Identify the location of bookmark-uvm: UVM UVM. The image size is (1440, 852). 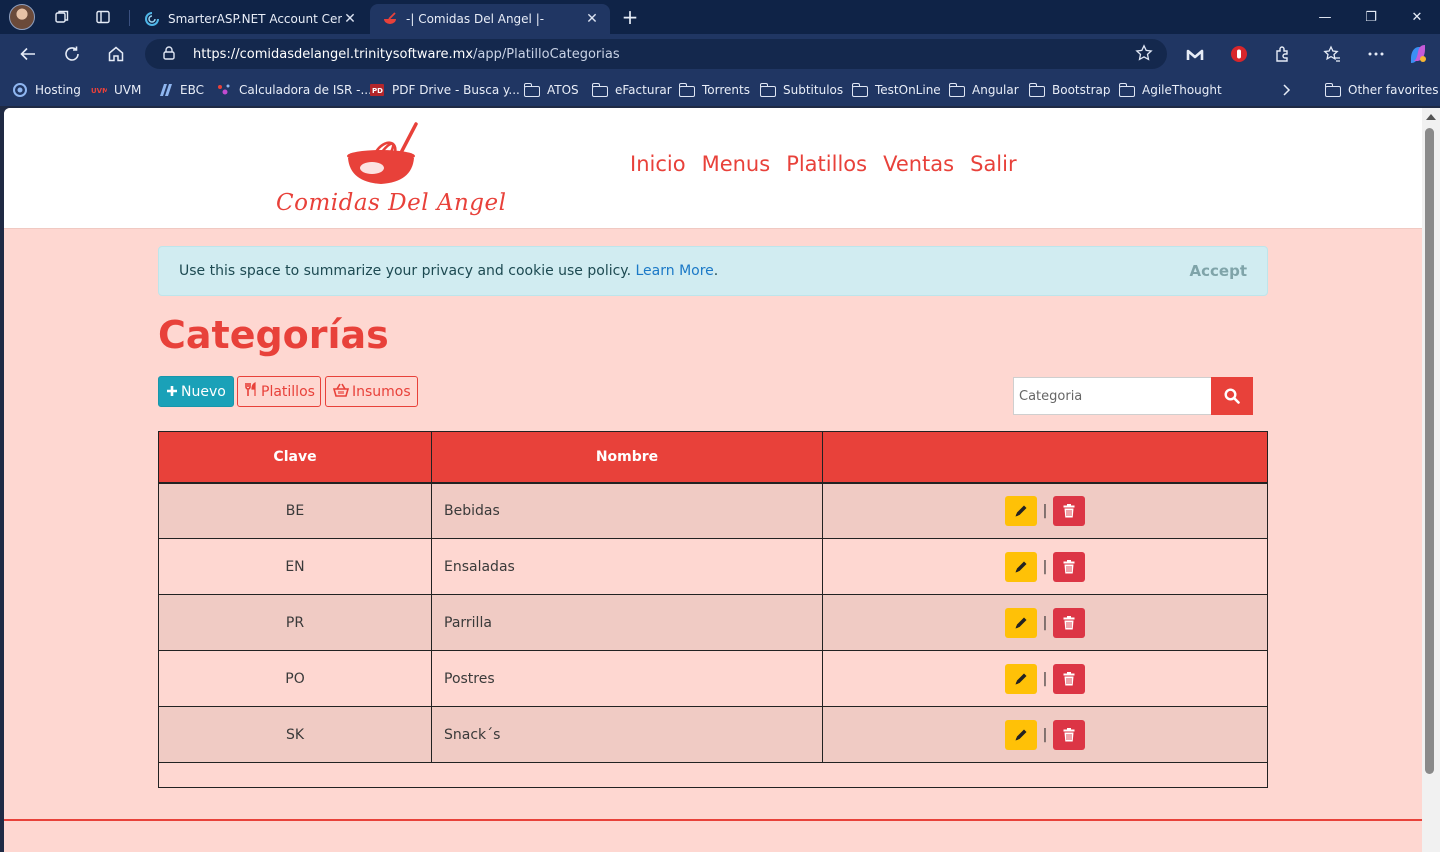
(116, 90).